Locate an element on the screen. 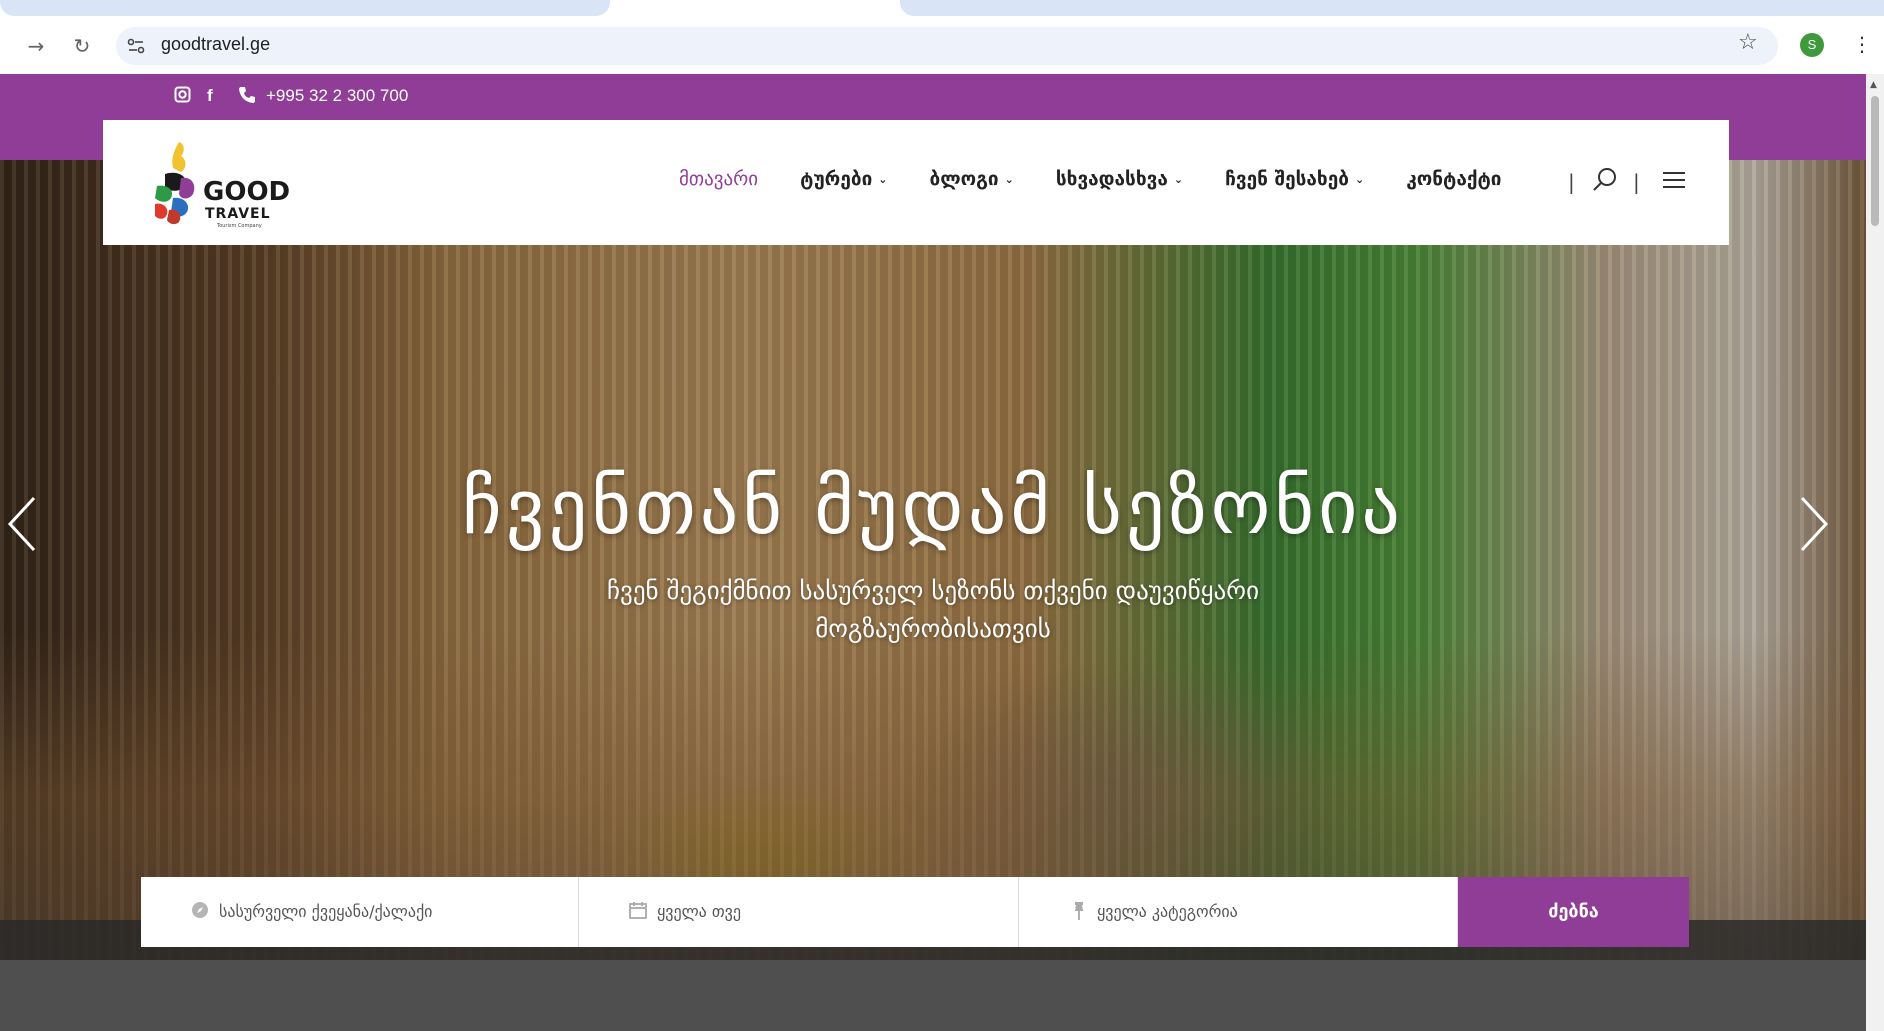 The width and height of the screenshot is (1884, 1031). hamburger-menu-icon is located at coordinates (1674, 181).